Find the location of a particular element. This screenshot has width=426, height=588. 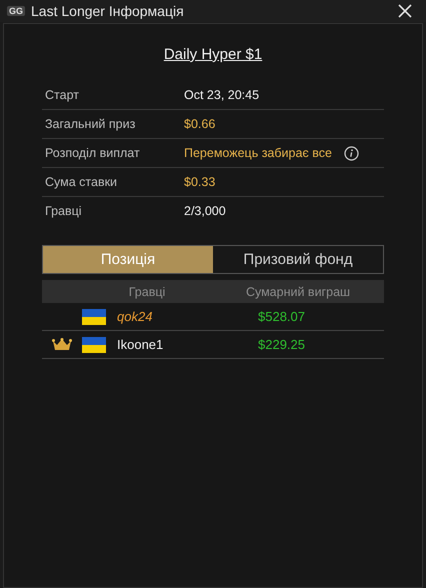

info-value: $0.33 is located at coordinates (200, 182).